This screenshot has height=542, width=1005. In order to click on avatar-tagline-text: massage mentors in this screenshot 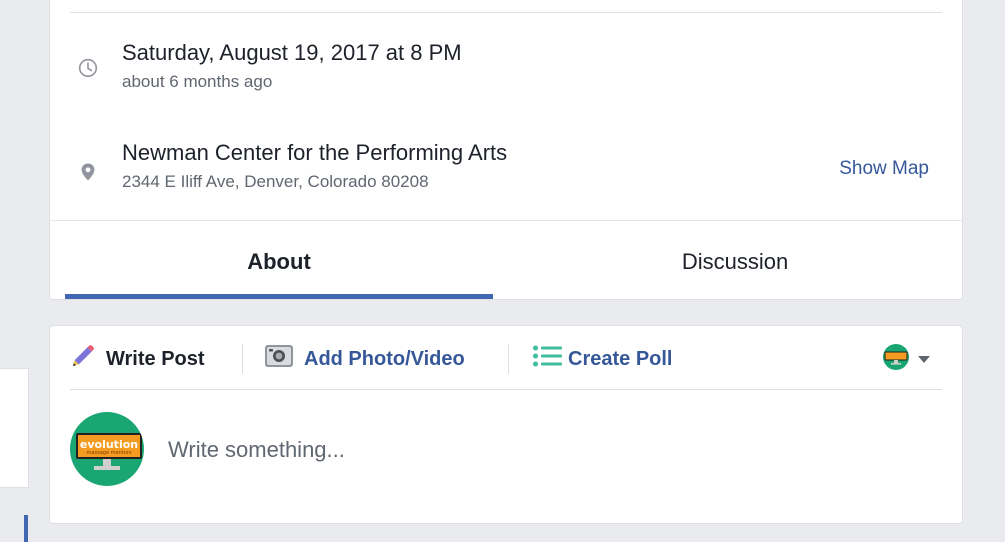, I will do `click(109, 453)`.